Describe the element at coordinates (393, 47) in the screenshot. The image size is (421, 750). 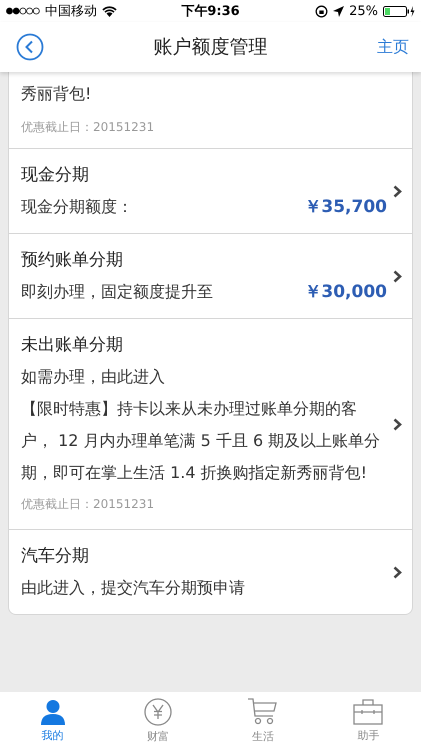
I see `home-link: 主页` at that location.